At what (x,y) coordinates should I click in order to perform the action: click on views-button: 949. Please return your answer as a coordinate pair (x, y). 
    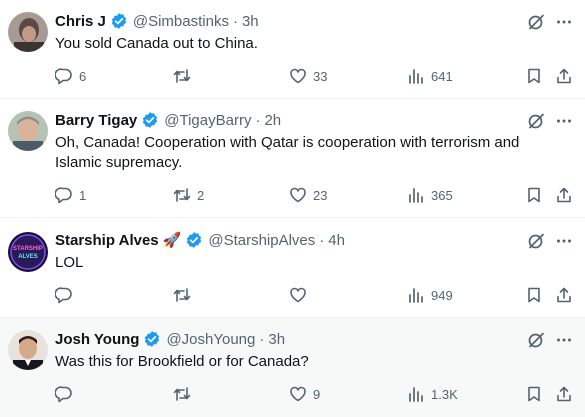
    Looking at the image, I should click on (430, 295).